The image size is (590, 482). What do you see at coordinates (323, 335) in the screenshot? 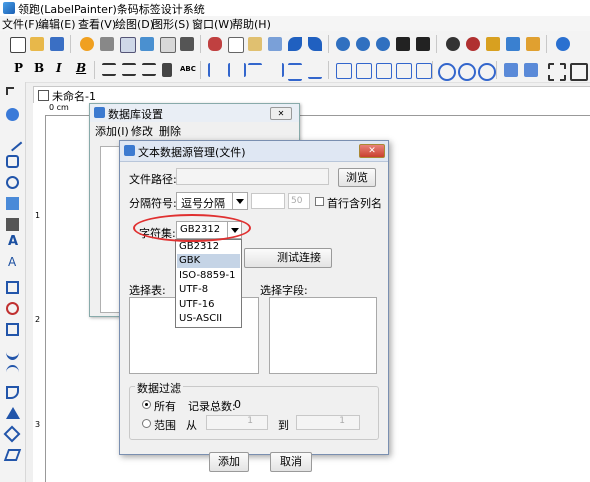
I see `field-list` at bounding box center [323, 335].